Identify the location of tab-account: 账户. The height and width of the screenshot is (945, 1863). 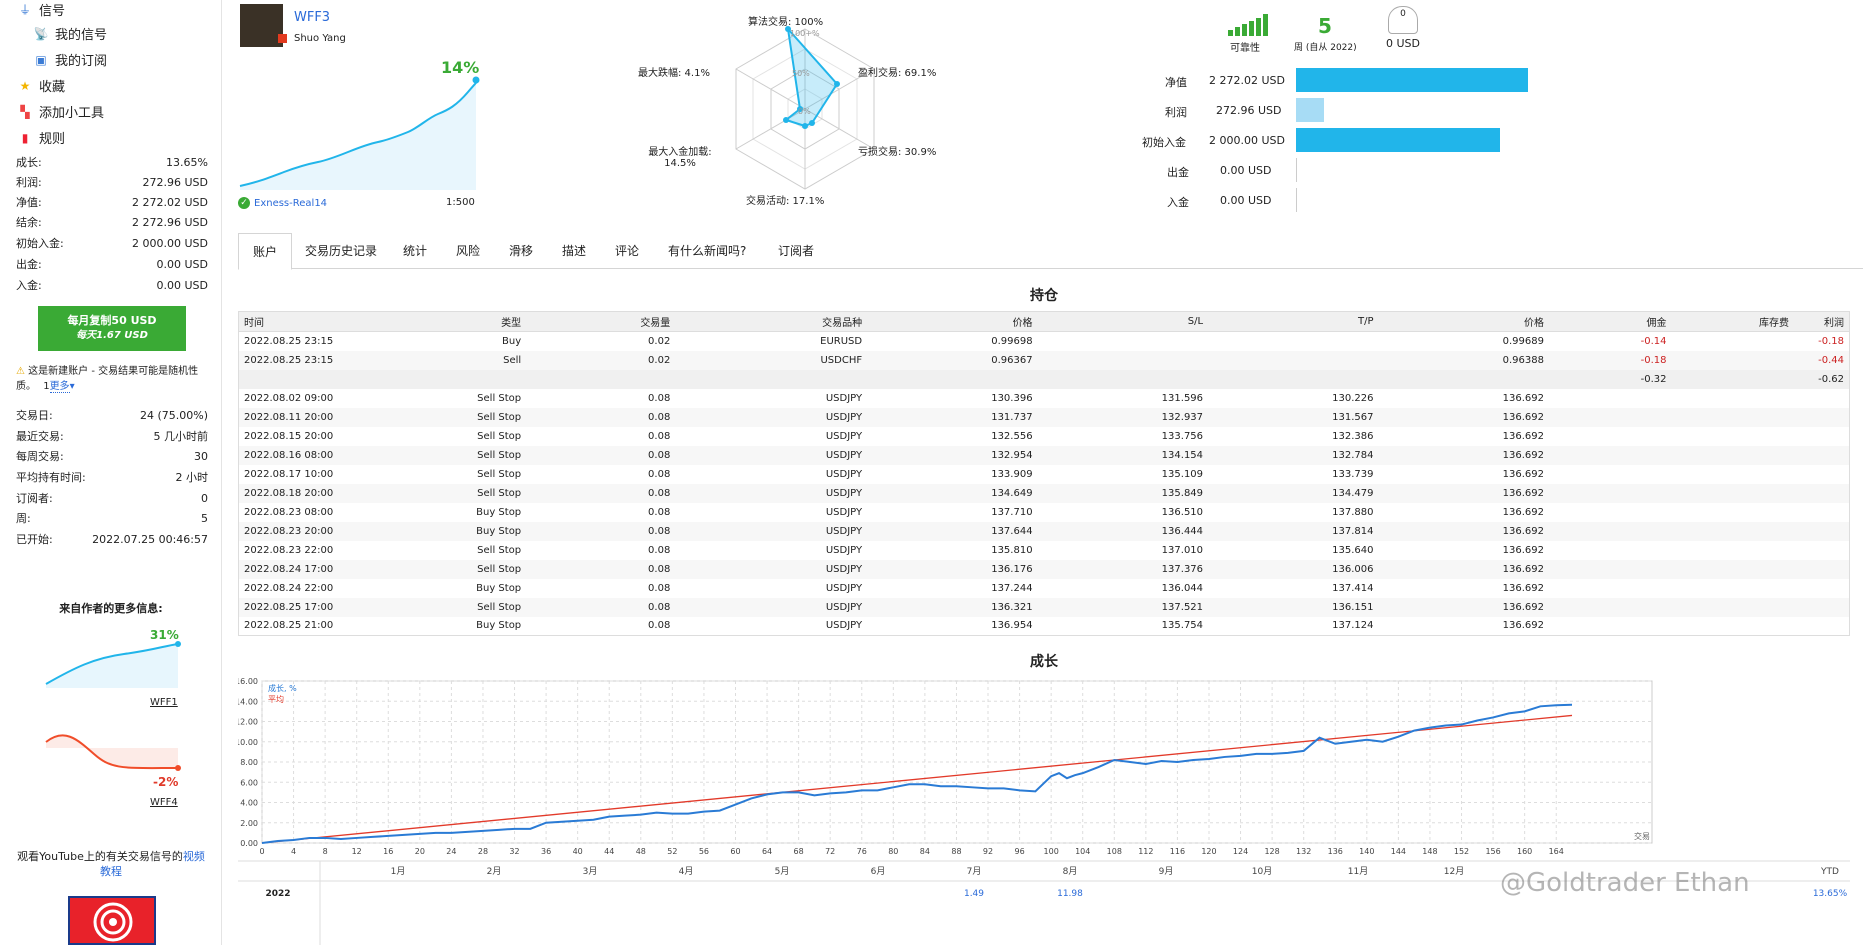
(265, 251).